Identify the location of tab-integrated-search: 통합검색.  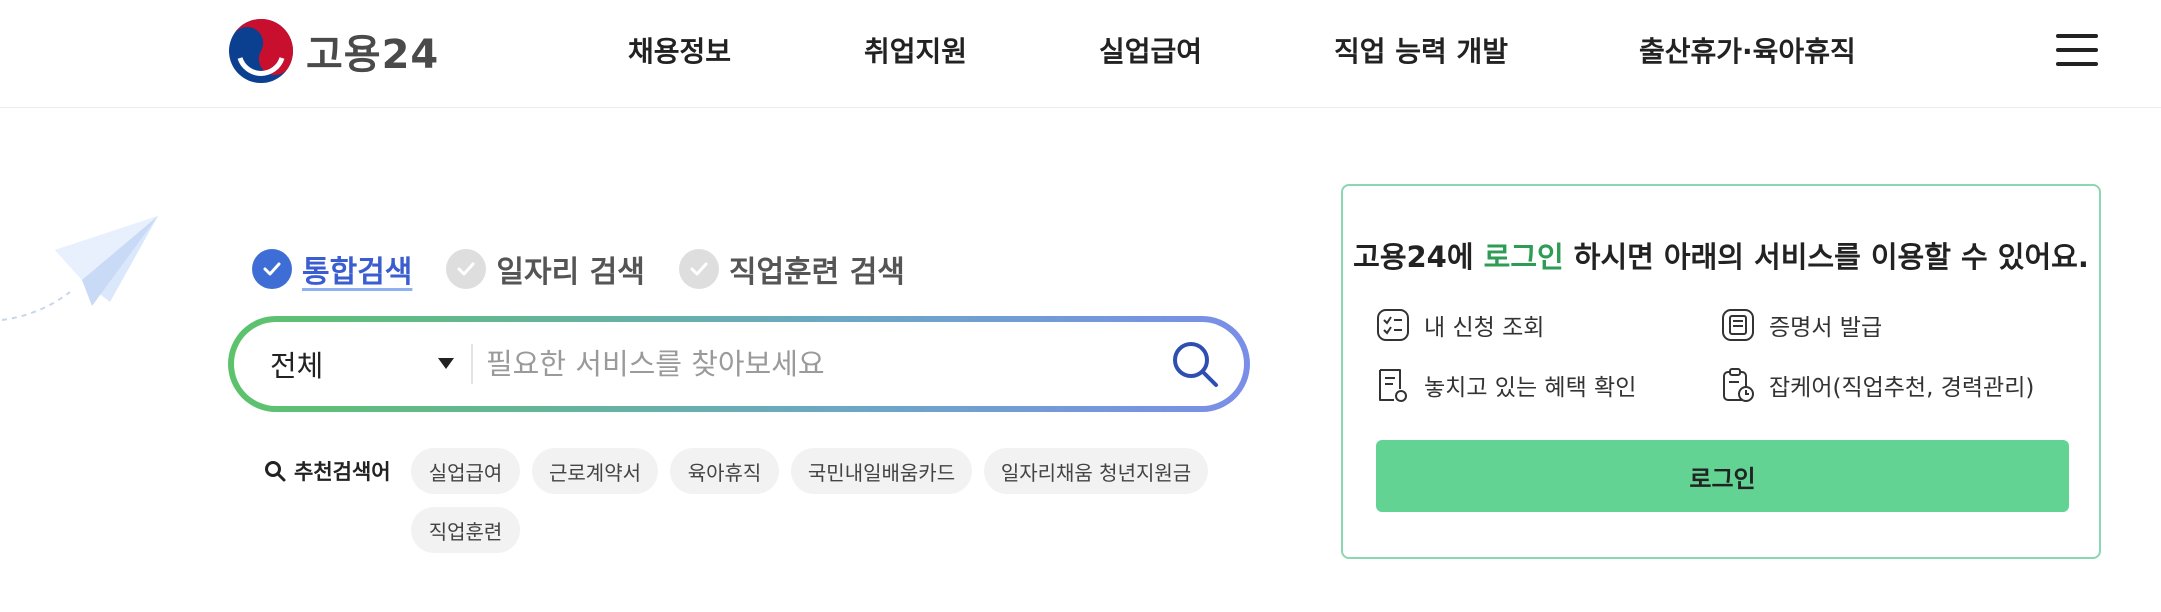
(332, 269).